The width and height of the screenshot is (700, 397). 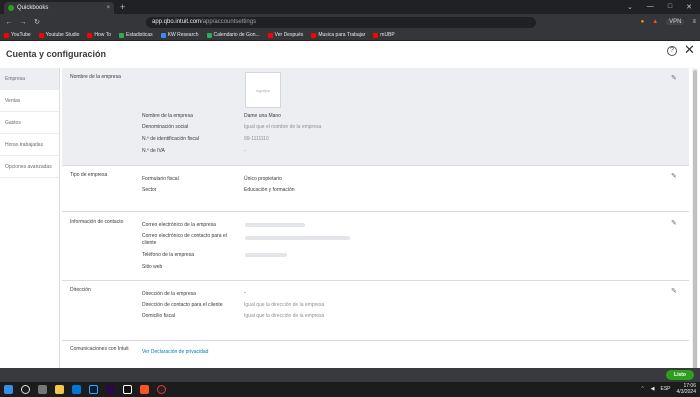 What do you see at coordinates (275, 225) in the screenshot?
I see `redacted-email` at bounding box center [275, 225].